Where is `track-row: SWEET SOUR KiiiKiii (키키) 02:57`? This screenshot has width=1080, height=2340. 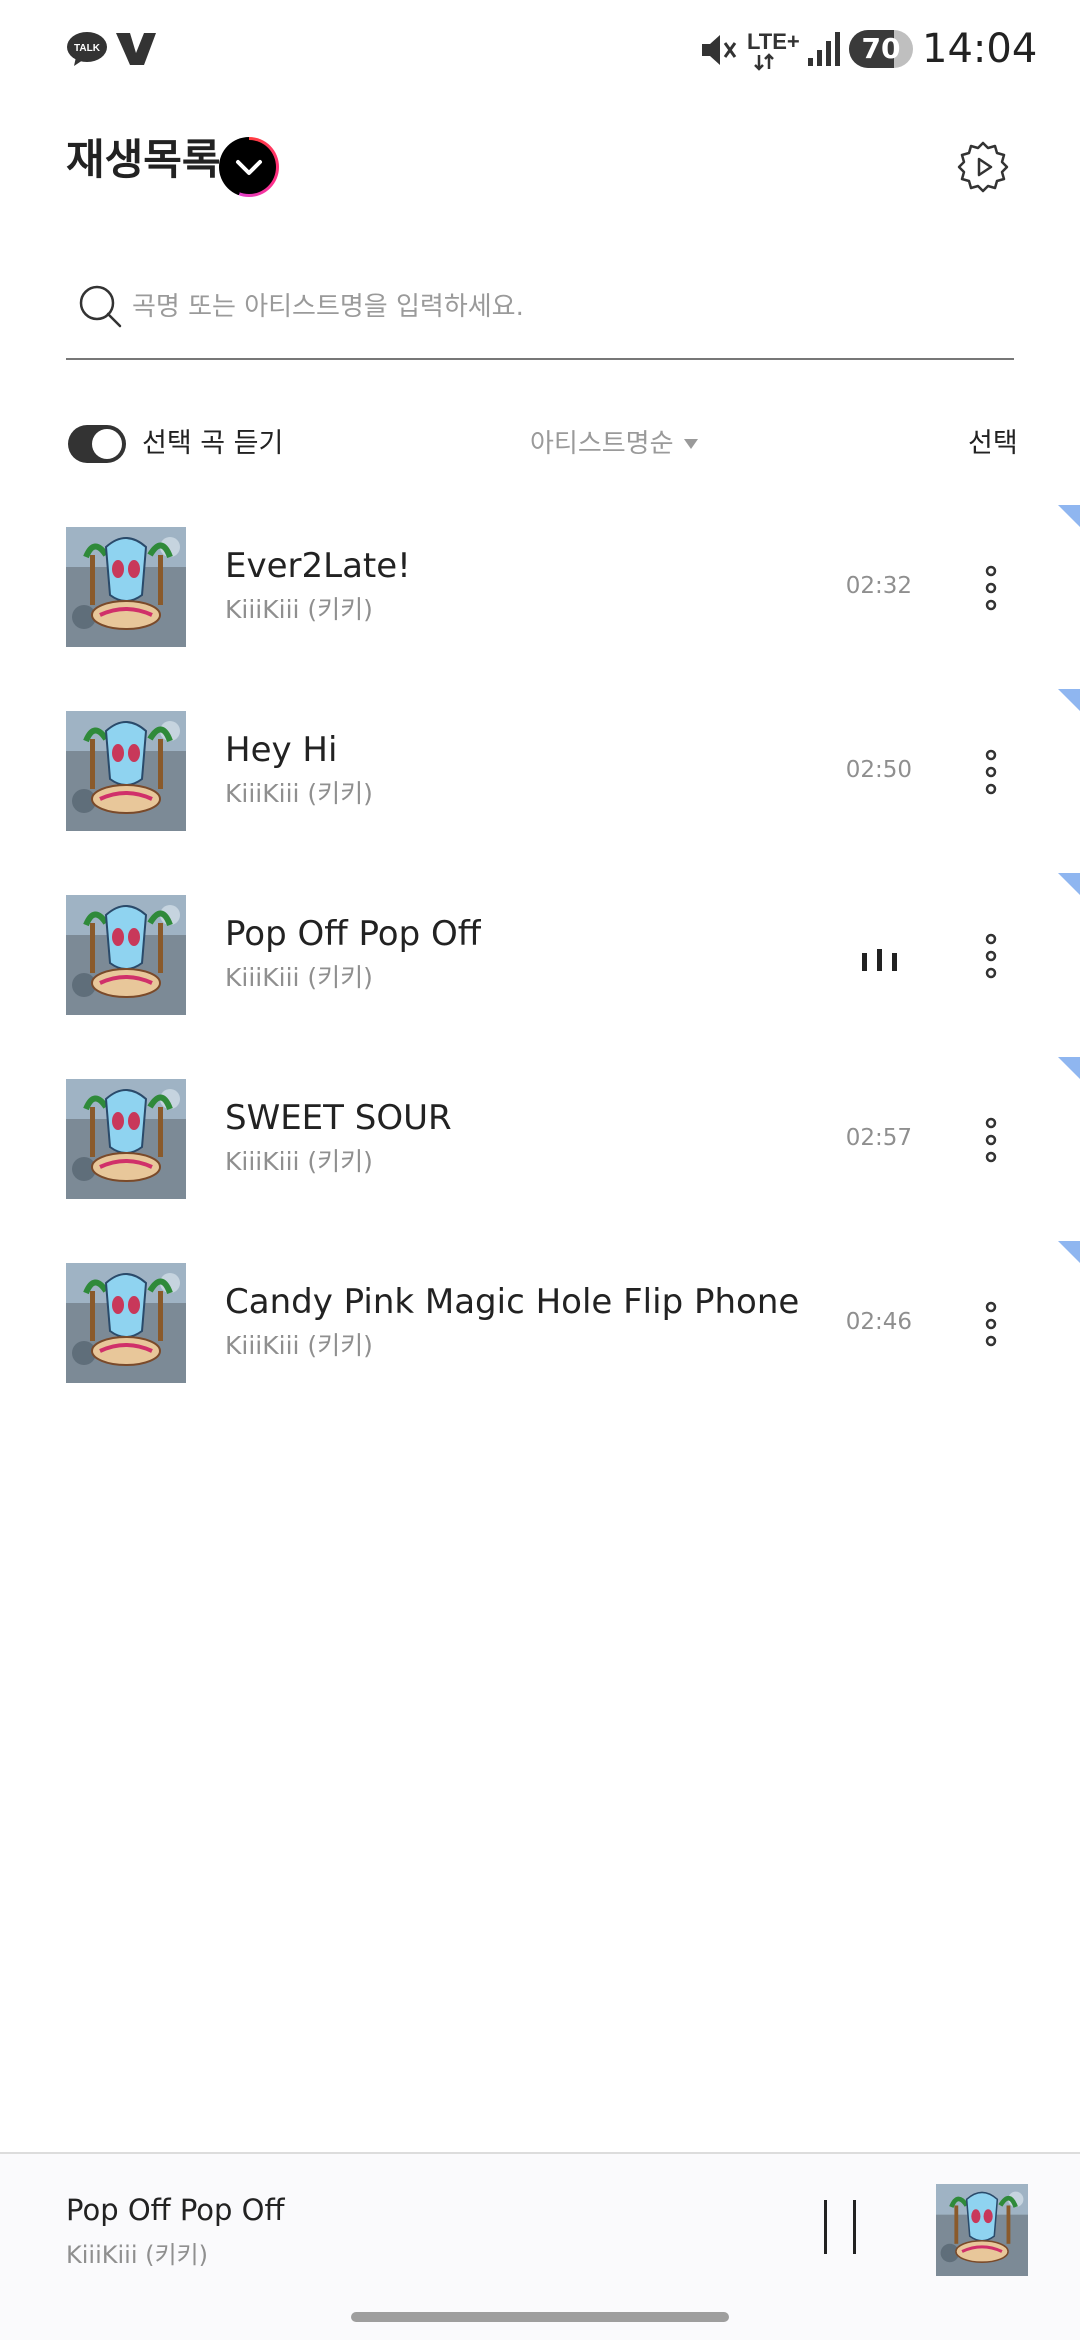 track-row: SWEET SOUR KiiiKiii (키키) 02:57 is located at coordinates (540, 1132).